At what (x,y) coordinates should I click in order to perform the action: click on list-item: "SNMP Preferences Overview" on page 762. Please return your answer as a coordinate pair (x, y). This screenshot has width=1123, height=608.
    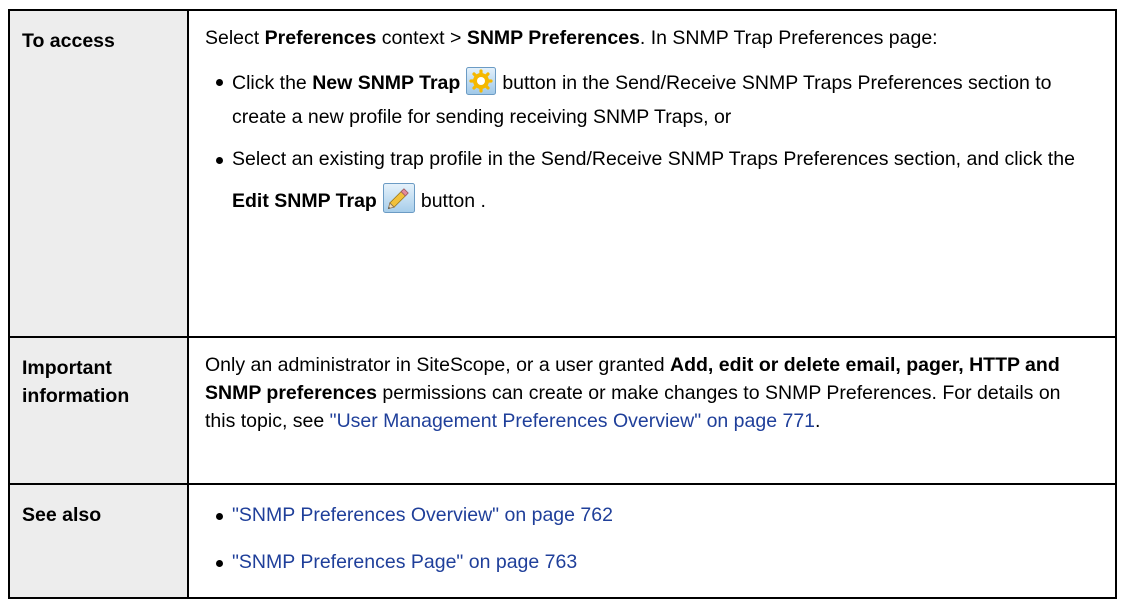
    Looking at the image, I should click on (650, 515).